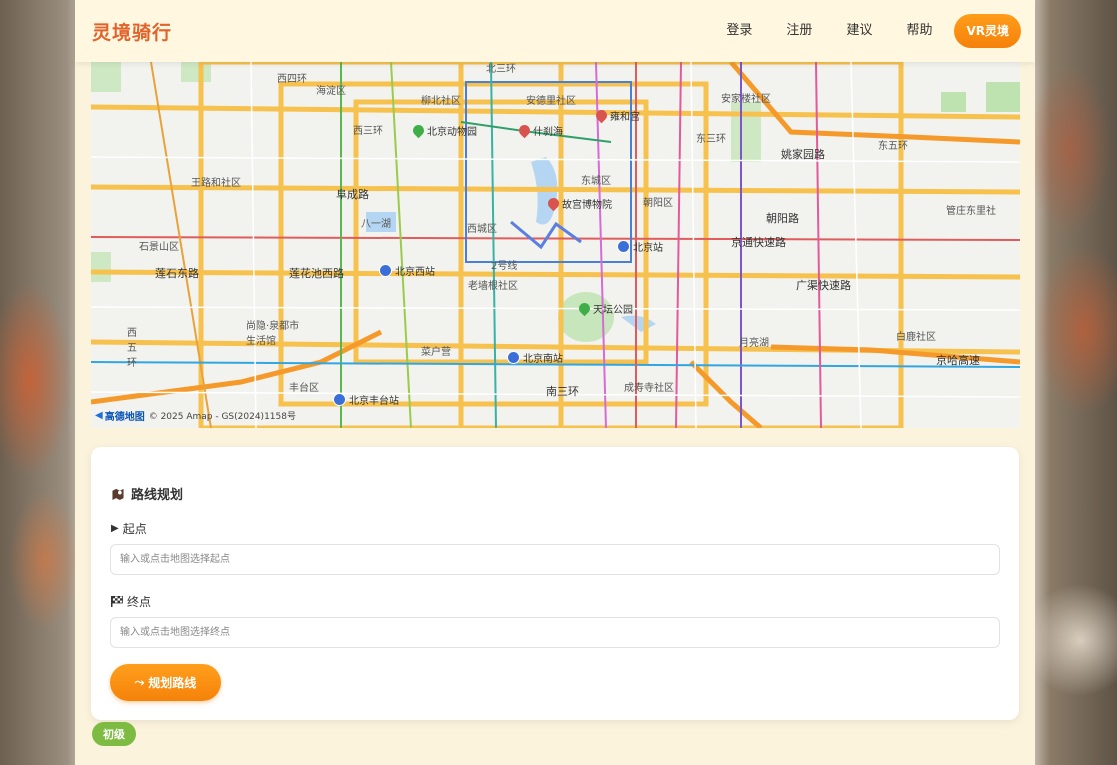 This screenshot has height=765, width=1117. Describe the element at coordinates (443, 130) in the screenshot. I see `poi-zoo: 北京动物园` at that location.